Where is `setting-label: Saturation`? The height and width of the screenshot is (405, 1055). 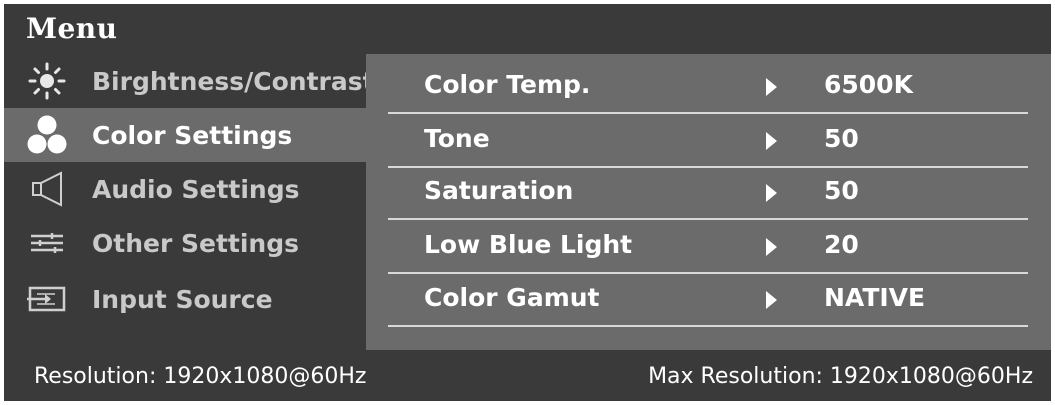 setting-label: Saturation is located at coordinates (499, 190).